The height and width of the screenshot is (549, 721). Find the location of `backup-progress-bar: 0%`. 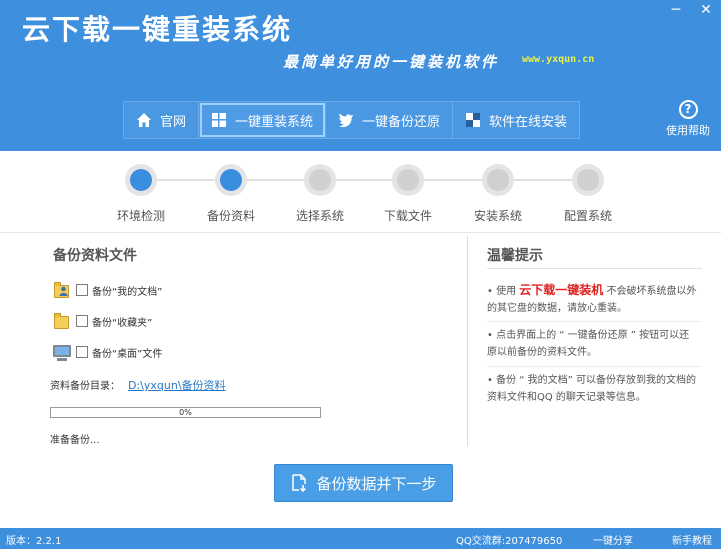

backup-progress-bar: 0% is located at coordinates (185, 412).